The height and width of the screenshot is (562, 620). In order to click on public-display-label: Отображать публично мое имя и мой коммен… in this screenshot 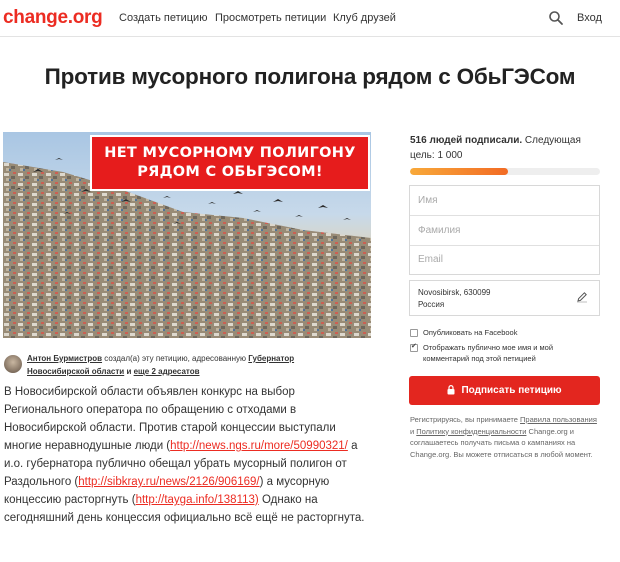, I will do `click(488, 353)`.